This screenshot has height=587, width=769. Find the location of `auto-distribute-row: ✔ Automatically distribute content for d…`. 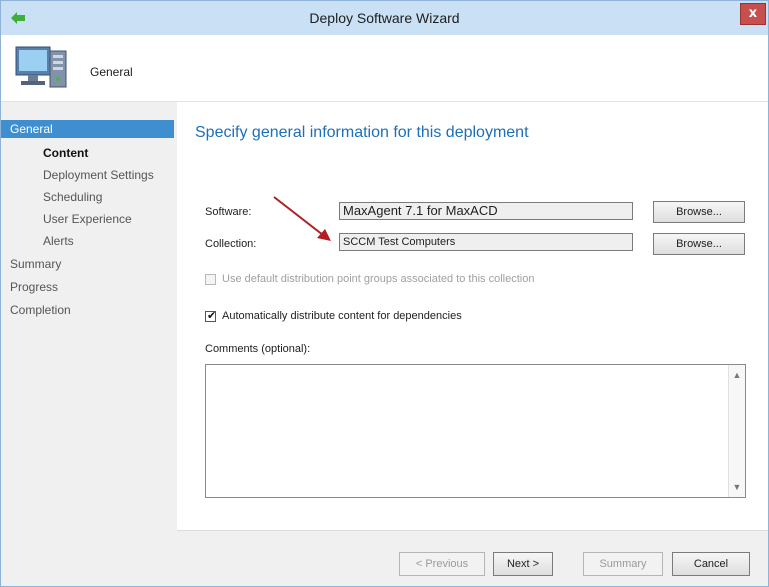

auto-distribute-row: ✔ Automatically distribute content for d… is located at coordinates (333, 316).